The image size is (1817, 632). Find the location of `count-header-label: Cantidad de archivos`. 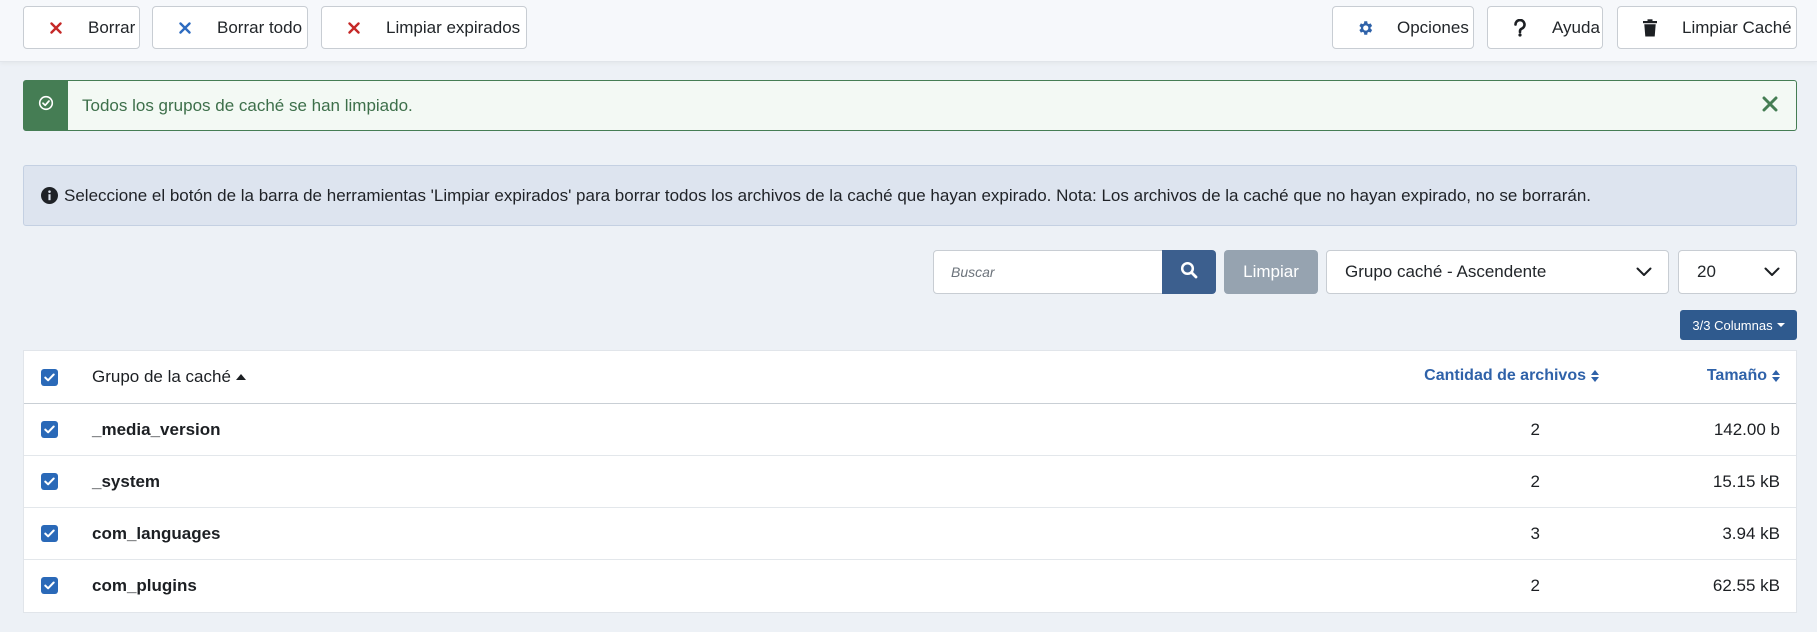

count-header-label: Cantidad de archivos is located at coordinates (1505, 375).